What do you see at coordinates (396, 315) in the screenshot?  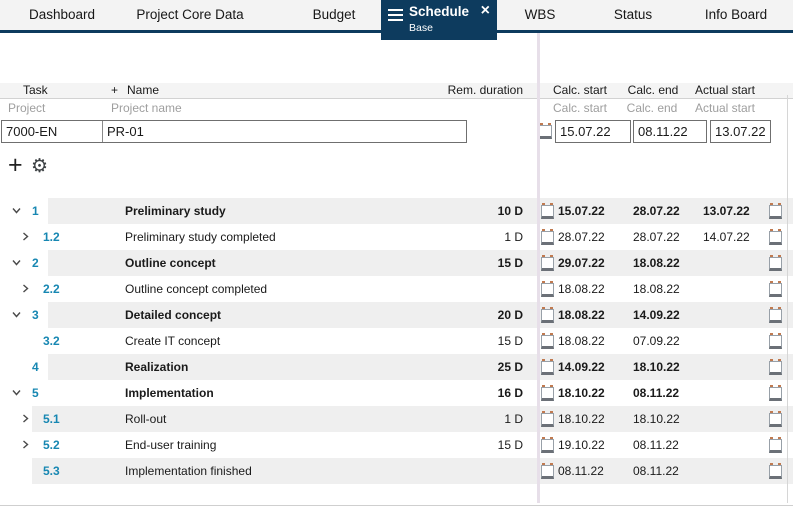 I see `task-row: 3 Detailed concept 20 D 18.08.22 14.09.22` at bounding box center [396, 315].